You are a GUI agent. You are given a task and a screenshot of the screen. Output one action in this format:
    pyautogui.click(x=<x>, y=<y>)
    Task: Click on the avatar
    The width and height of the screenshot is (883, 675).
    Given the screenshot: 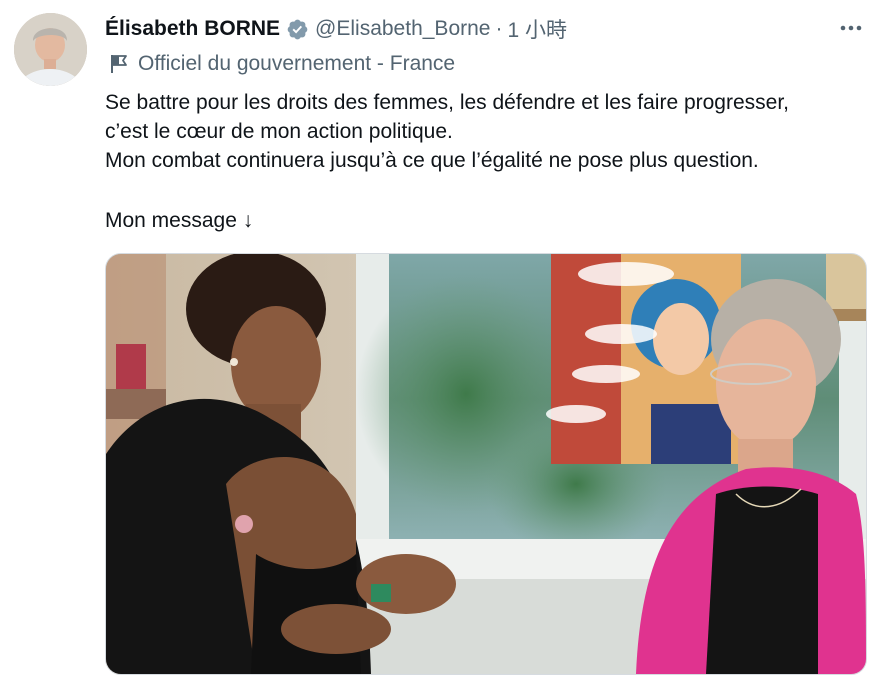 What is the action you would take?
    pyautogui.click(x=50, y=49)
    